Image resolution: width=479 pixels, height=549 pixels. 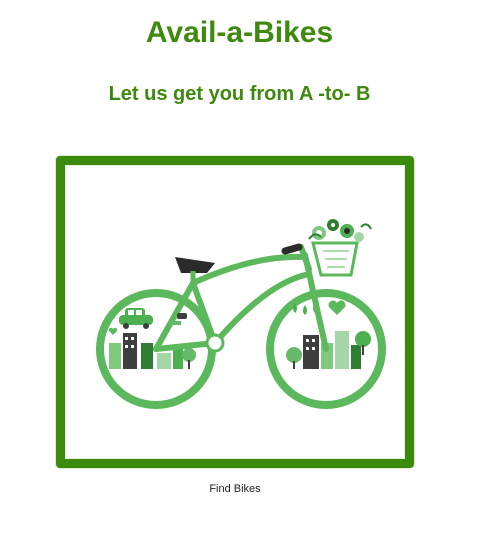 What do you see at coordinates (235, 489) in the screenshot?
I see `find-bikes-link: Find Bikes` at bounding box center [235, 489].